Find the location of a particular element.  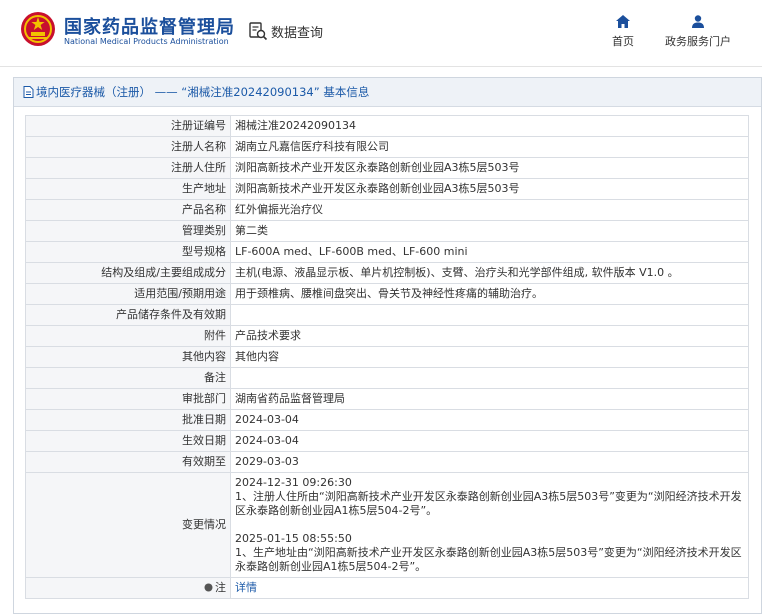

nav-home: 首页 is located at coordinates (623, 32).